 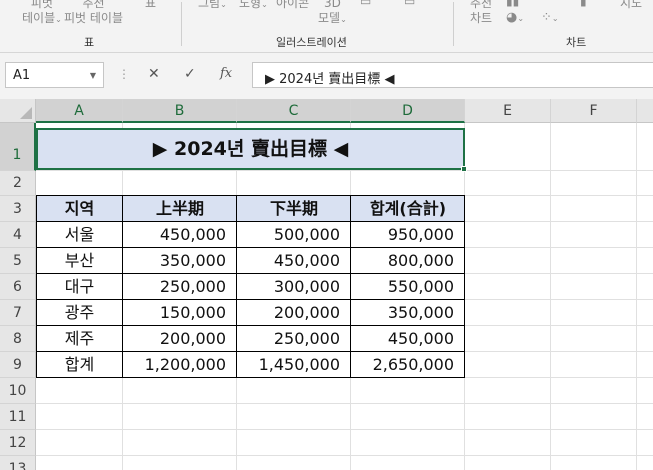 I want to click on column-header-e: E, so click(x=508, y=111).